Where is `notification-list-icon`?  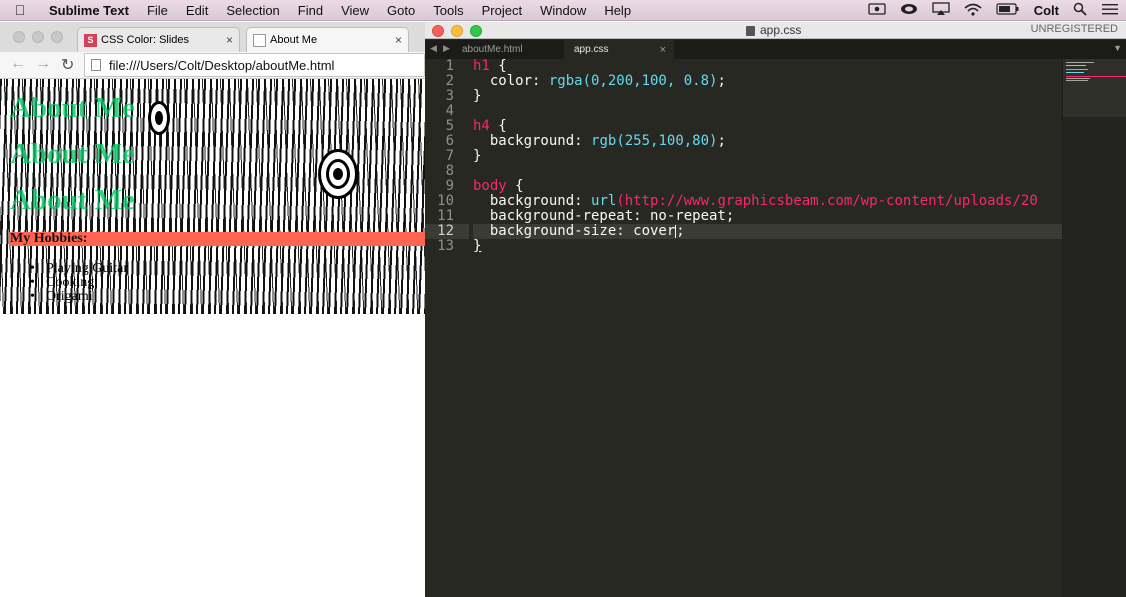 notification-list-icon is located at coordinates (1110, 11).